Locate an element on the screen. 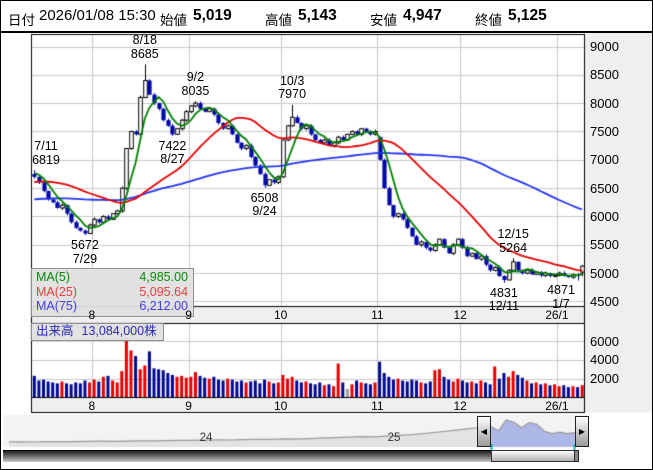  navigator-scroll-left-button: ◀ is located at coordinates (484, 431).